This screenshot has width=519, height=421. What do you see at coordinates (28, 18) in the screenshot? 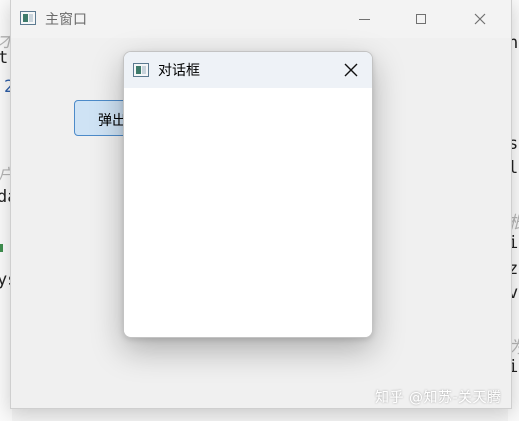
I see `app-window-icon` at bounding box center [28, 18].